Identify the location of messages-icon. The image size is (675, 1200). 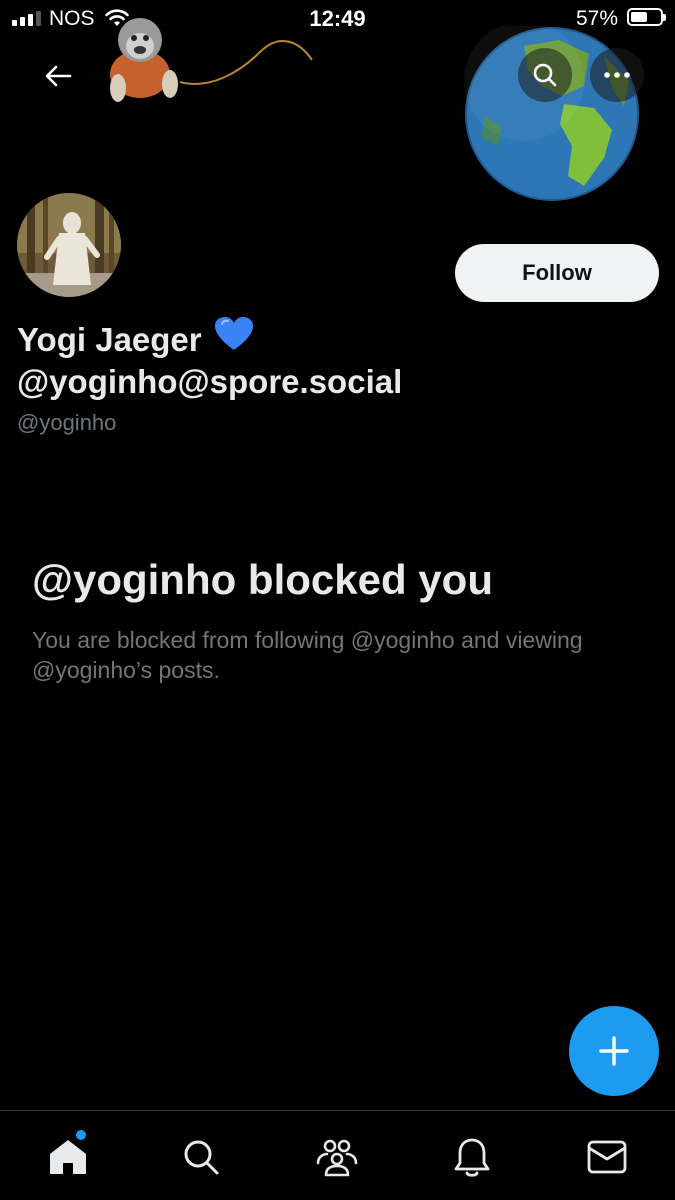
(607, 1157).